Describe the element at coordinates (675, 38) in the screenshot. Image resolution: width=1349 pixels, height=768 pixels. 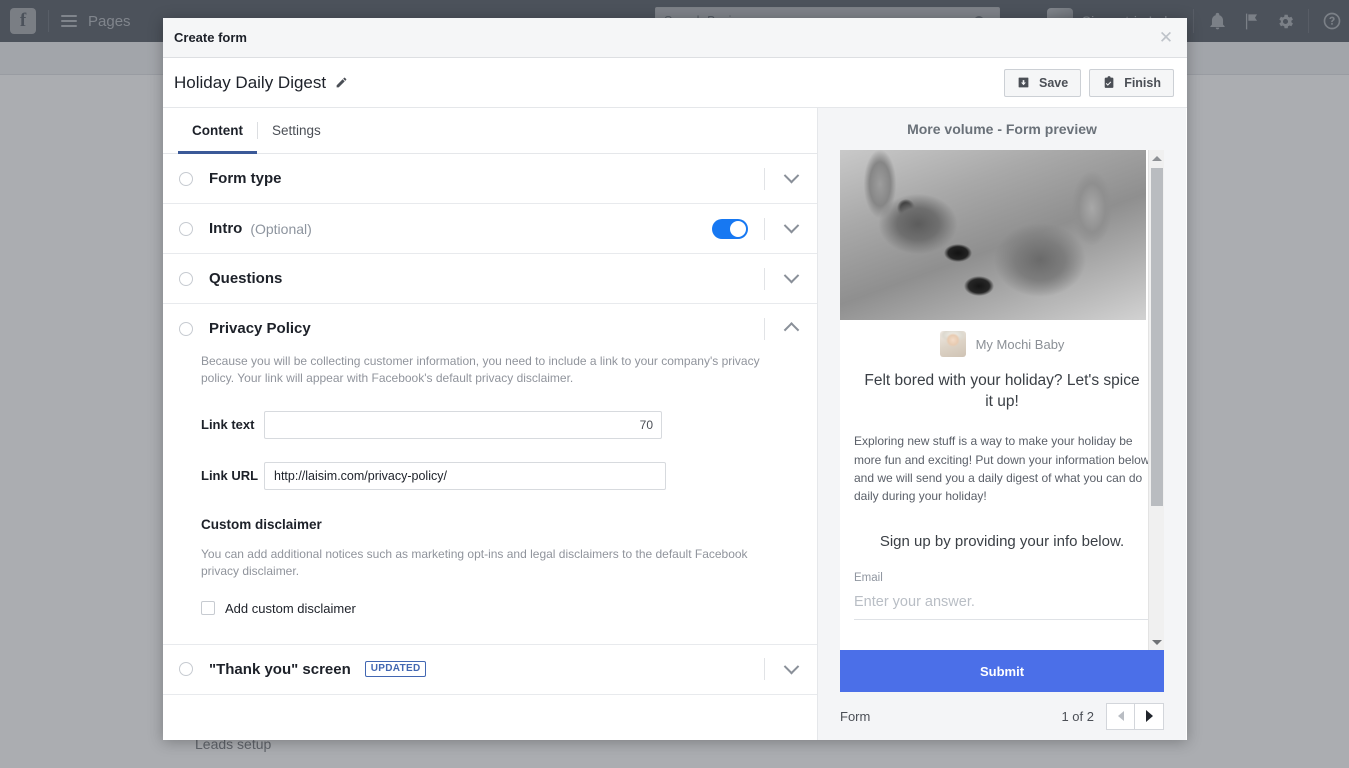
I see `modal-header: Create form ✕` at that location.